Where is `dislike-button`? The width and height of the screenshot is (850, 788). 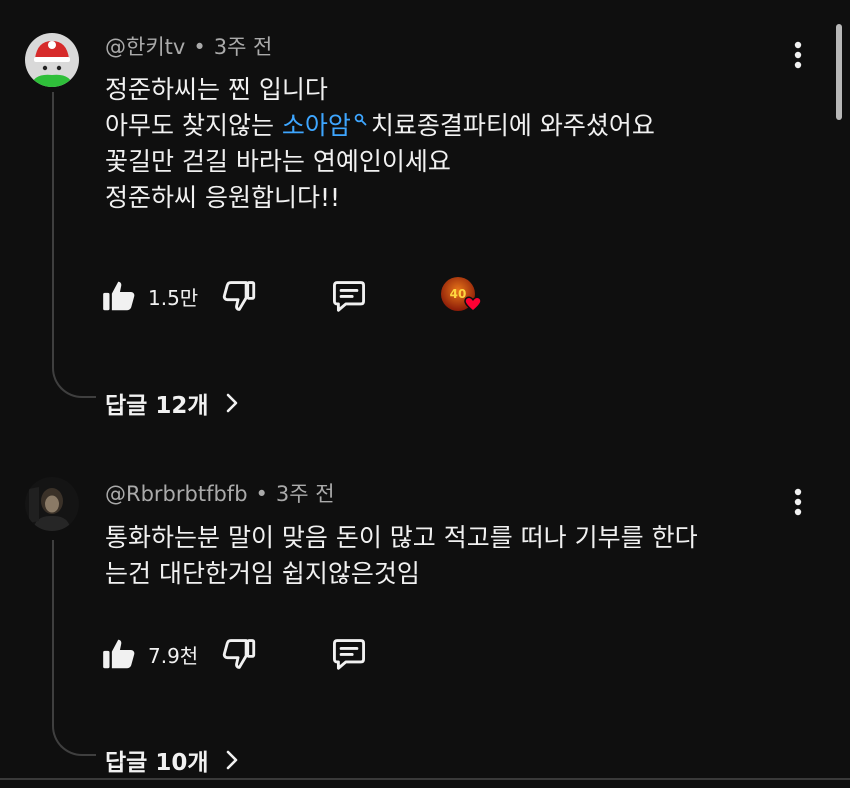
dislike-button is located at coordinates (239, 654).